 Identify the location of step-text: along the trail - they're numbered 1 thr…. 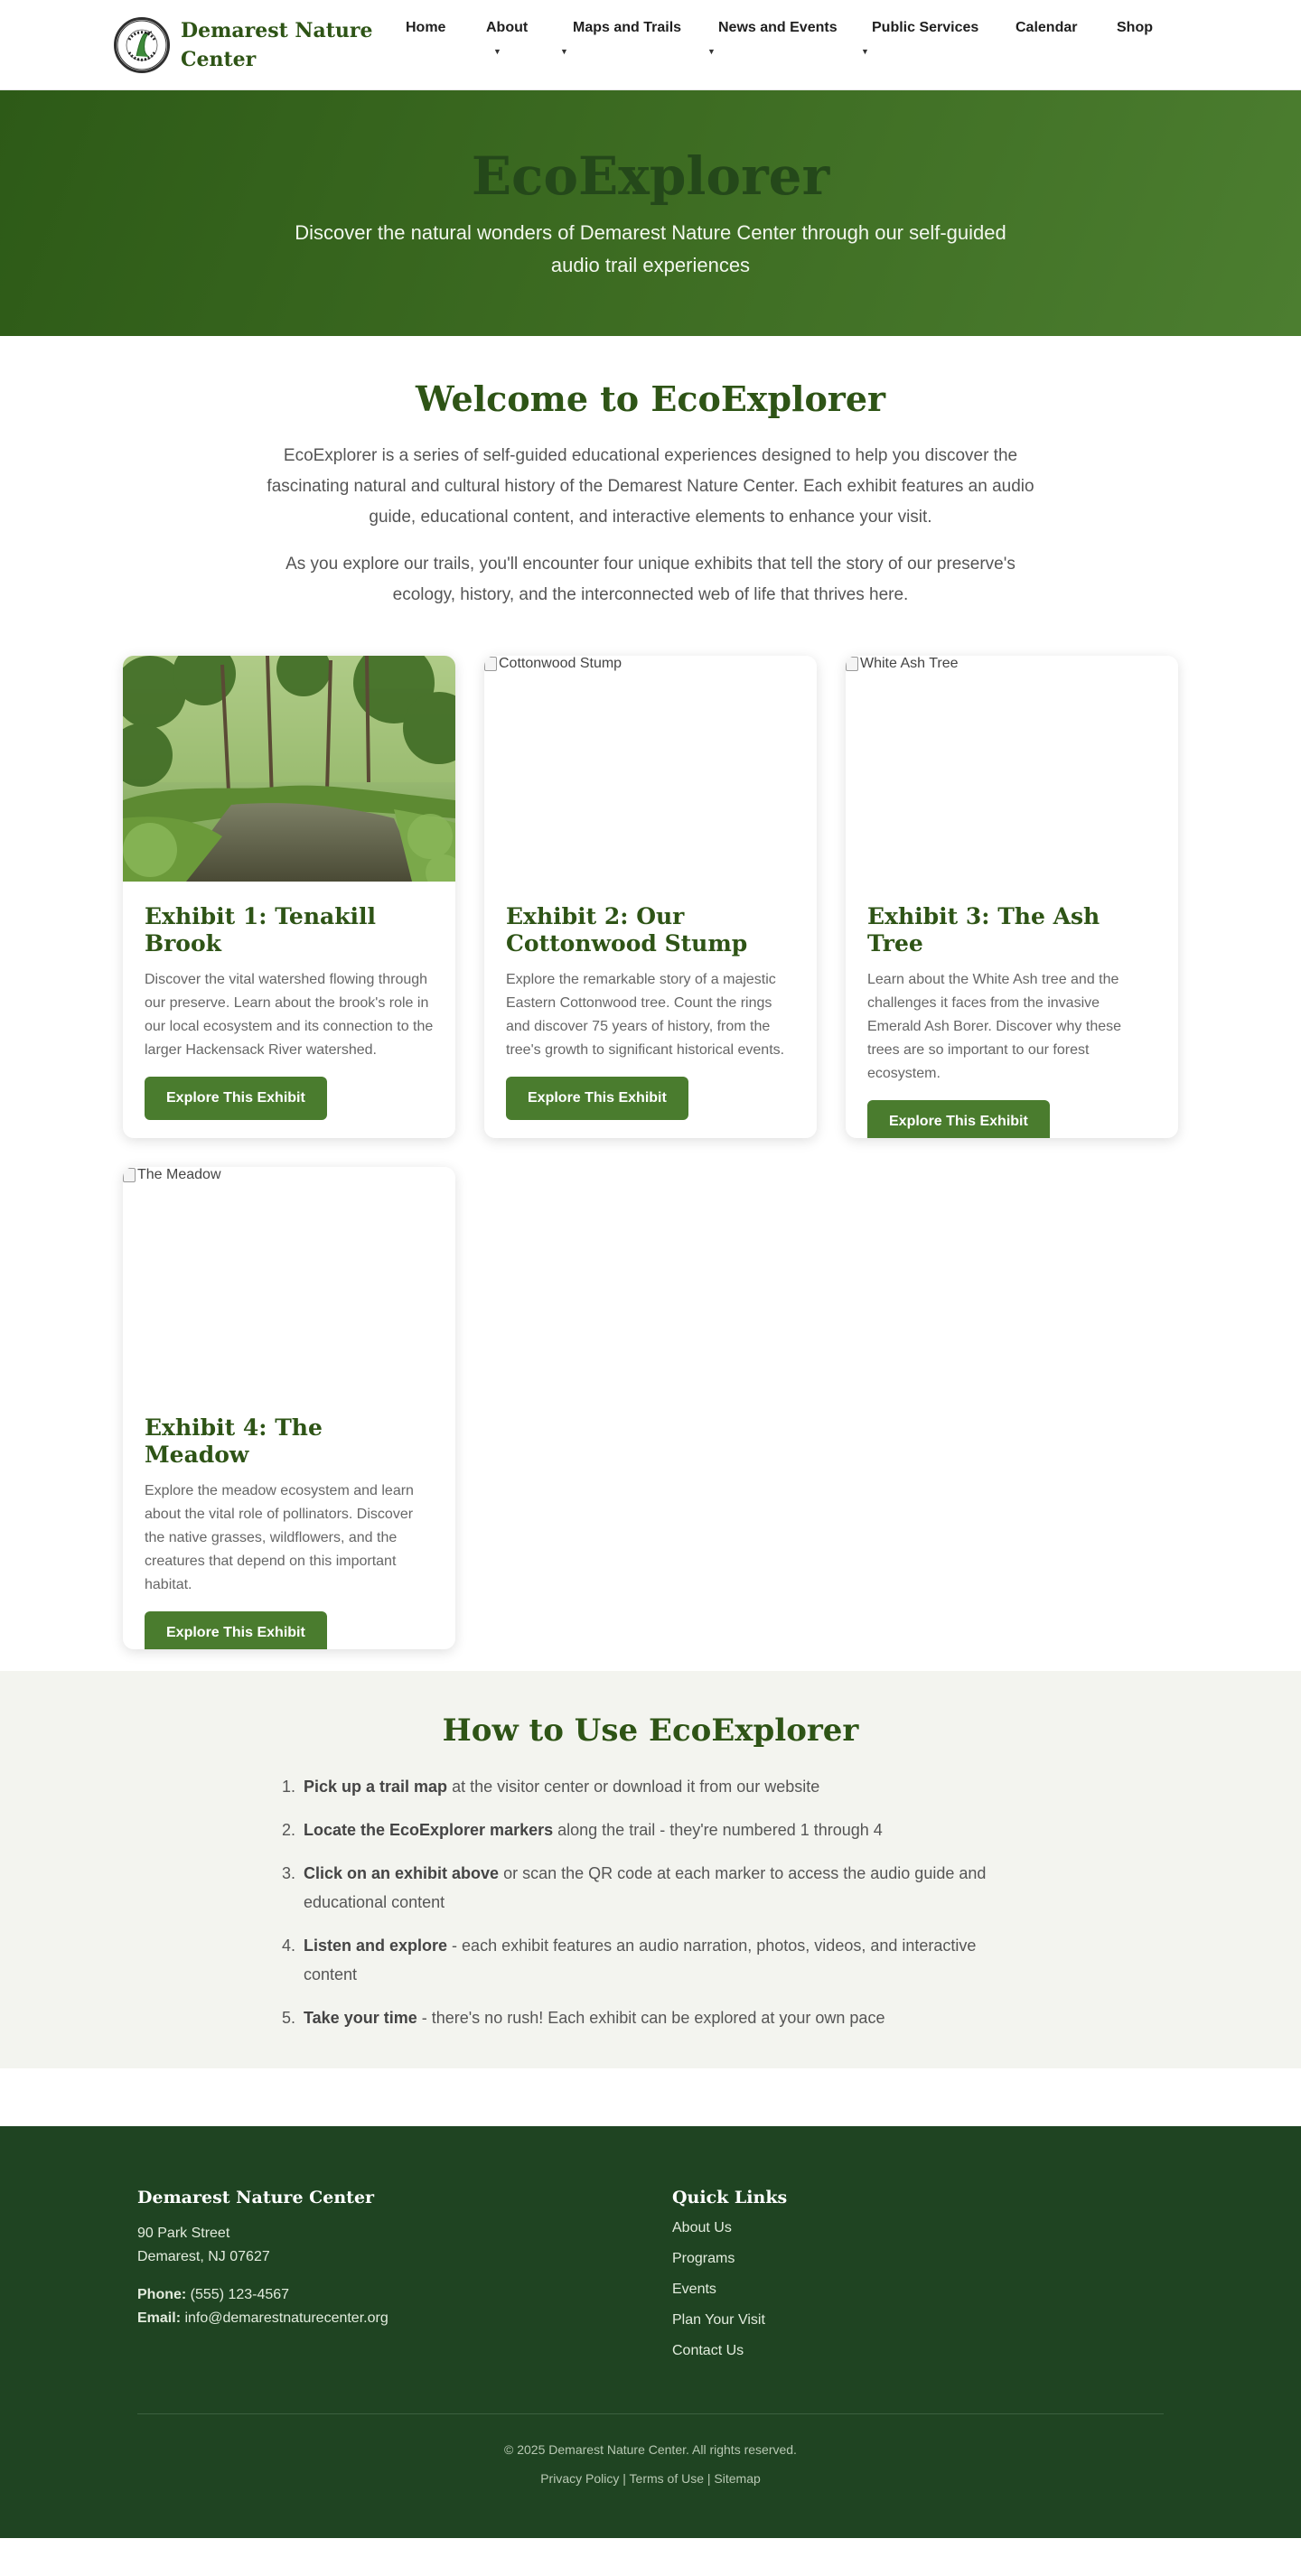
(718, 1830).